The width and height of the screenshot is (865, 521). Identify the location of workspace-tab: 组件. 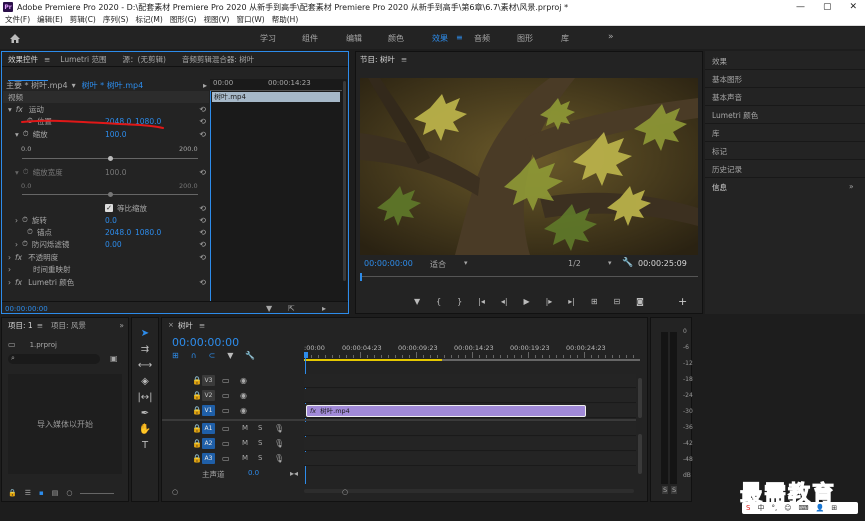
(310, 38).